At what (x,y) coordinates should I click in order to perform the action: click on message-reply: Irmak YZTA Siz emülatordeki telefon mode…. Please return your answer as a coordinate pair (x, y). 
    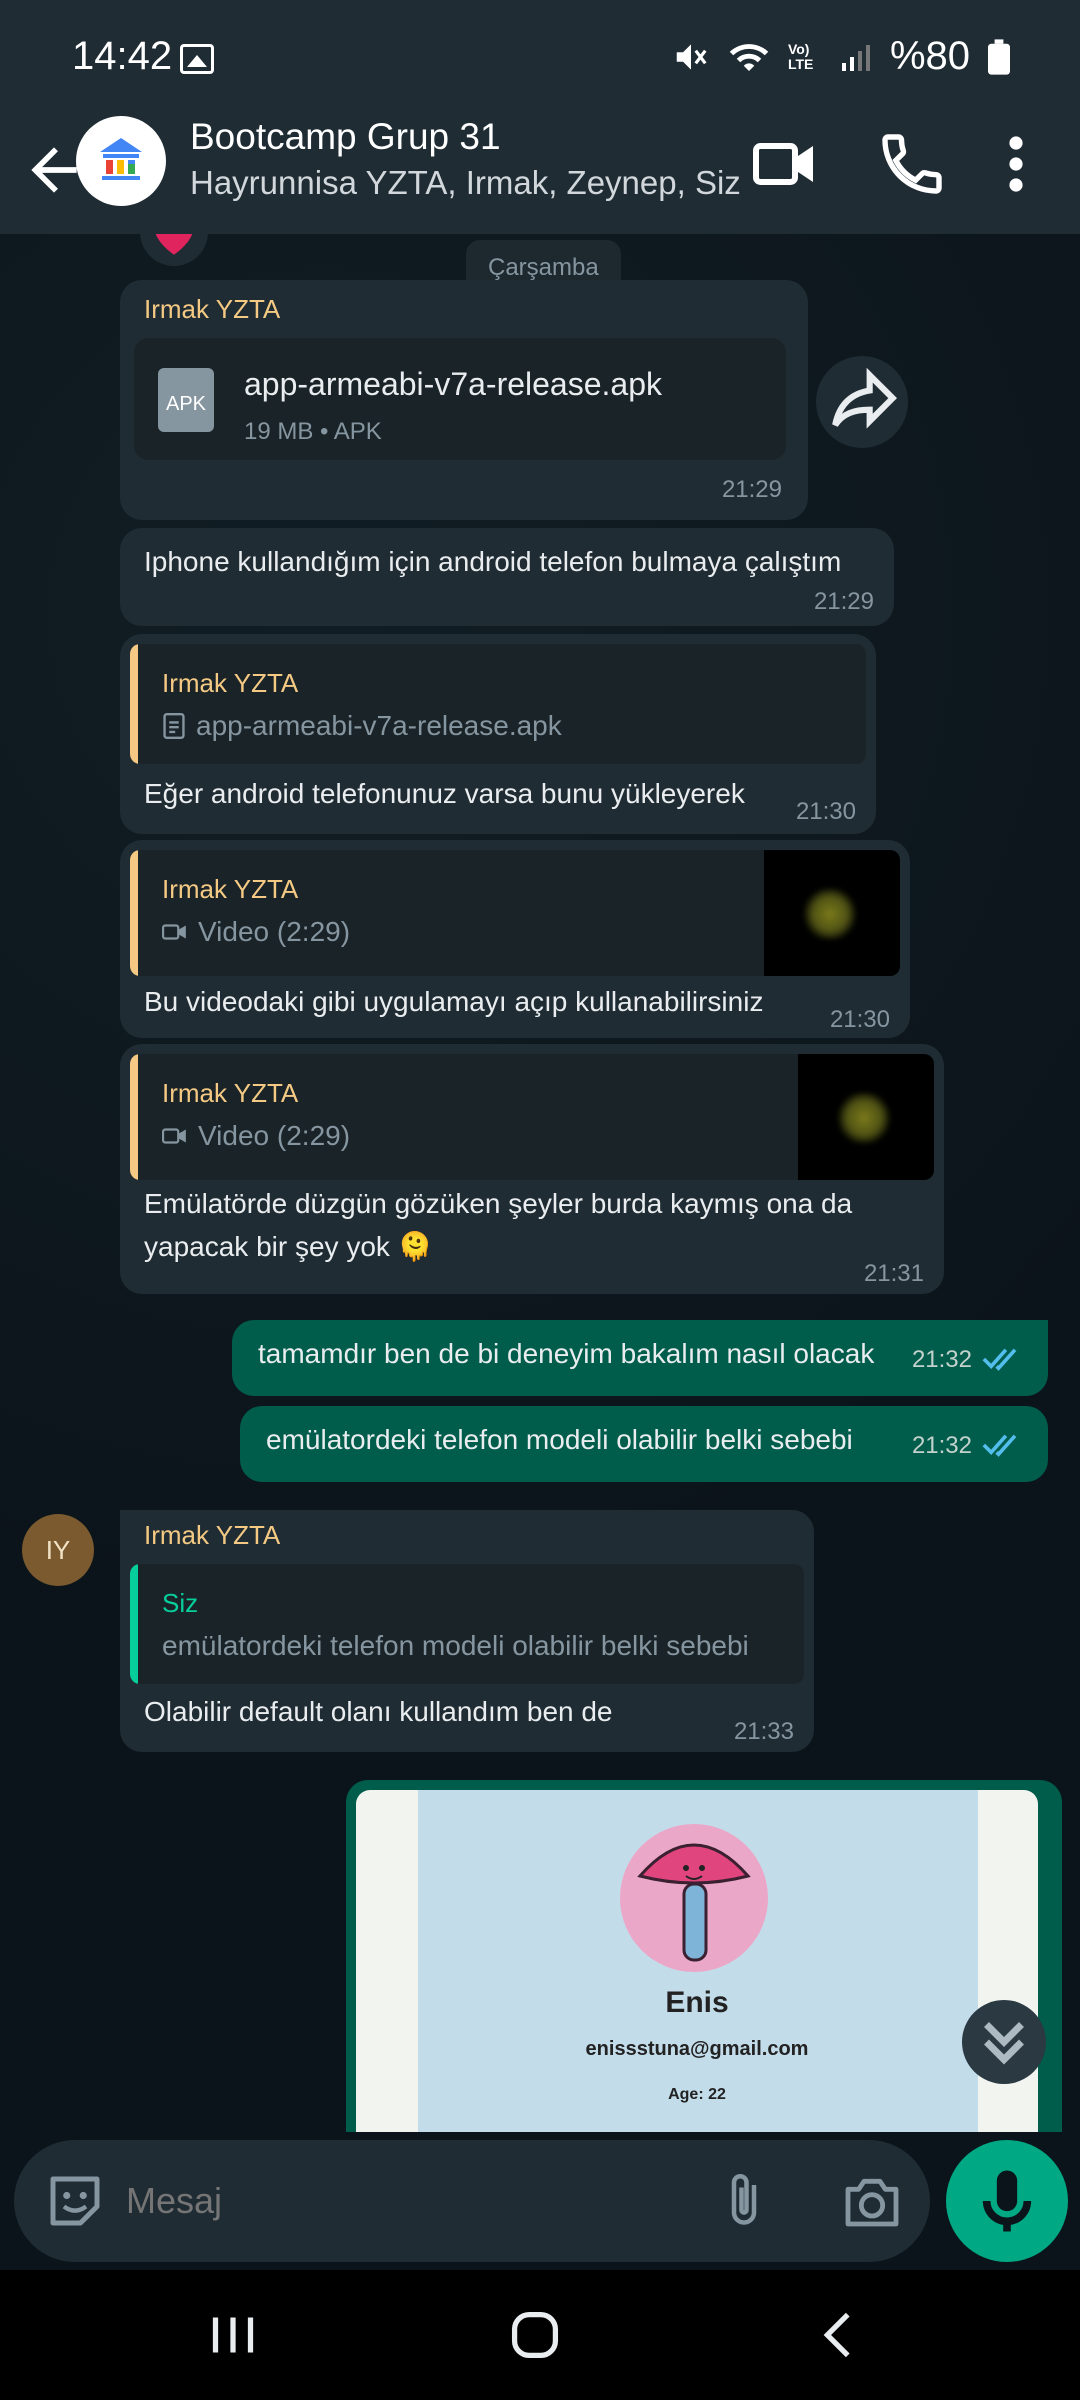
    Looking at the image, I should click on (467, 1631).